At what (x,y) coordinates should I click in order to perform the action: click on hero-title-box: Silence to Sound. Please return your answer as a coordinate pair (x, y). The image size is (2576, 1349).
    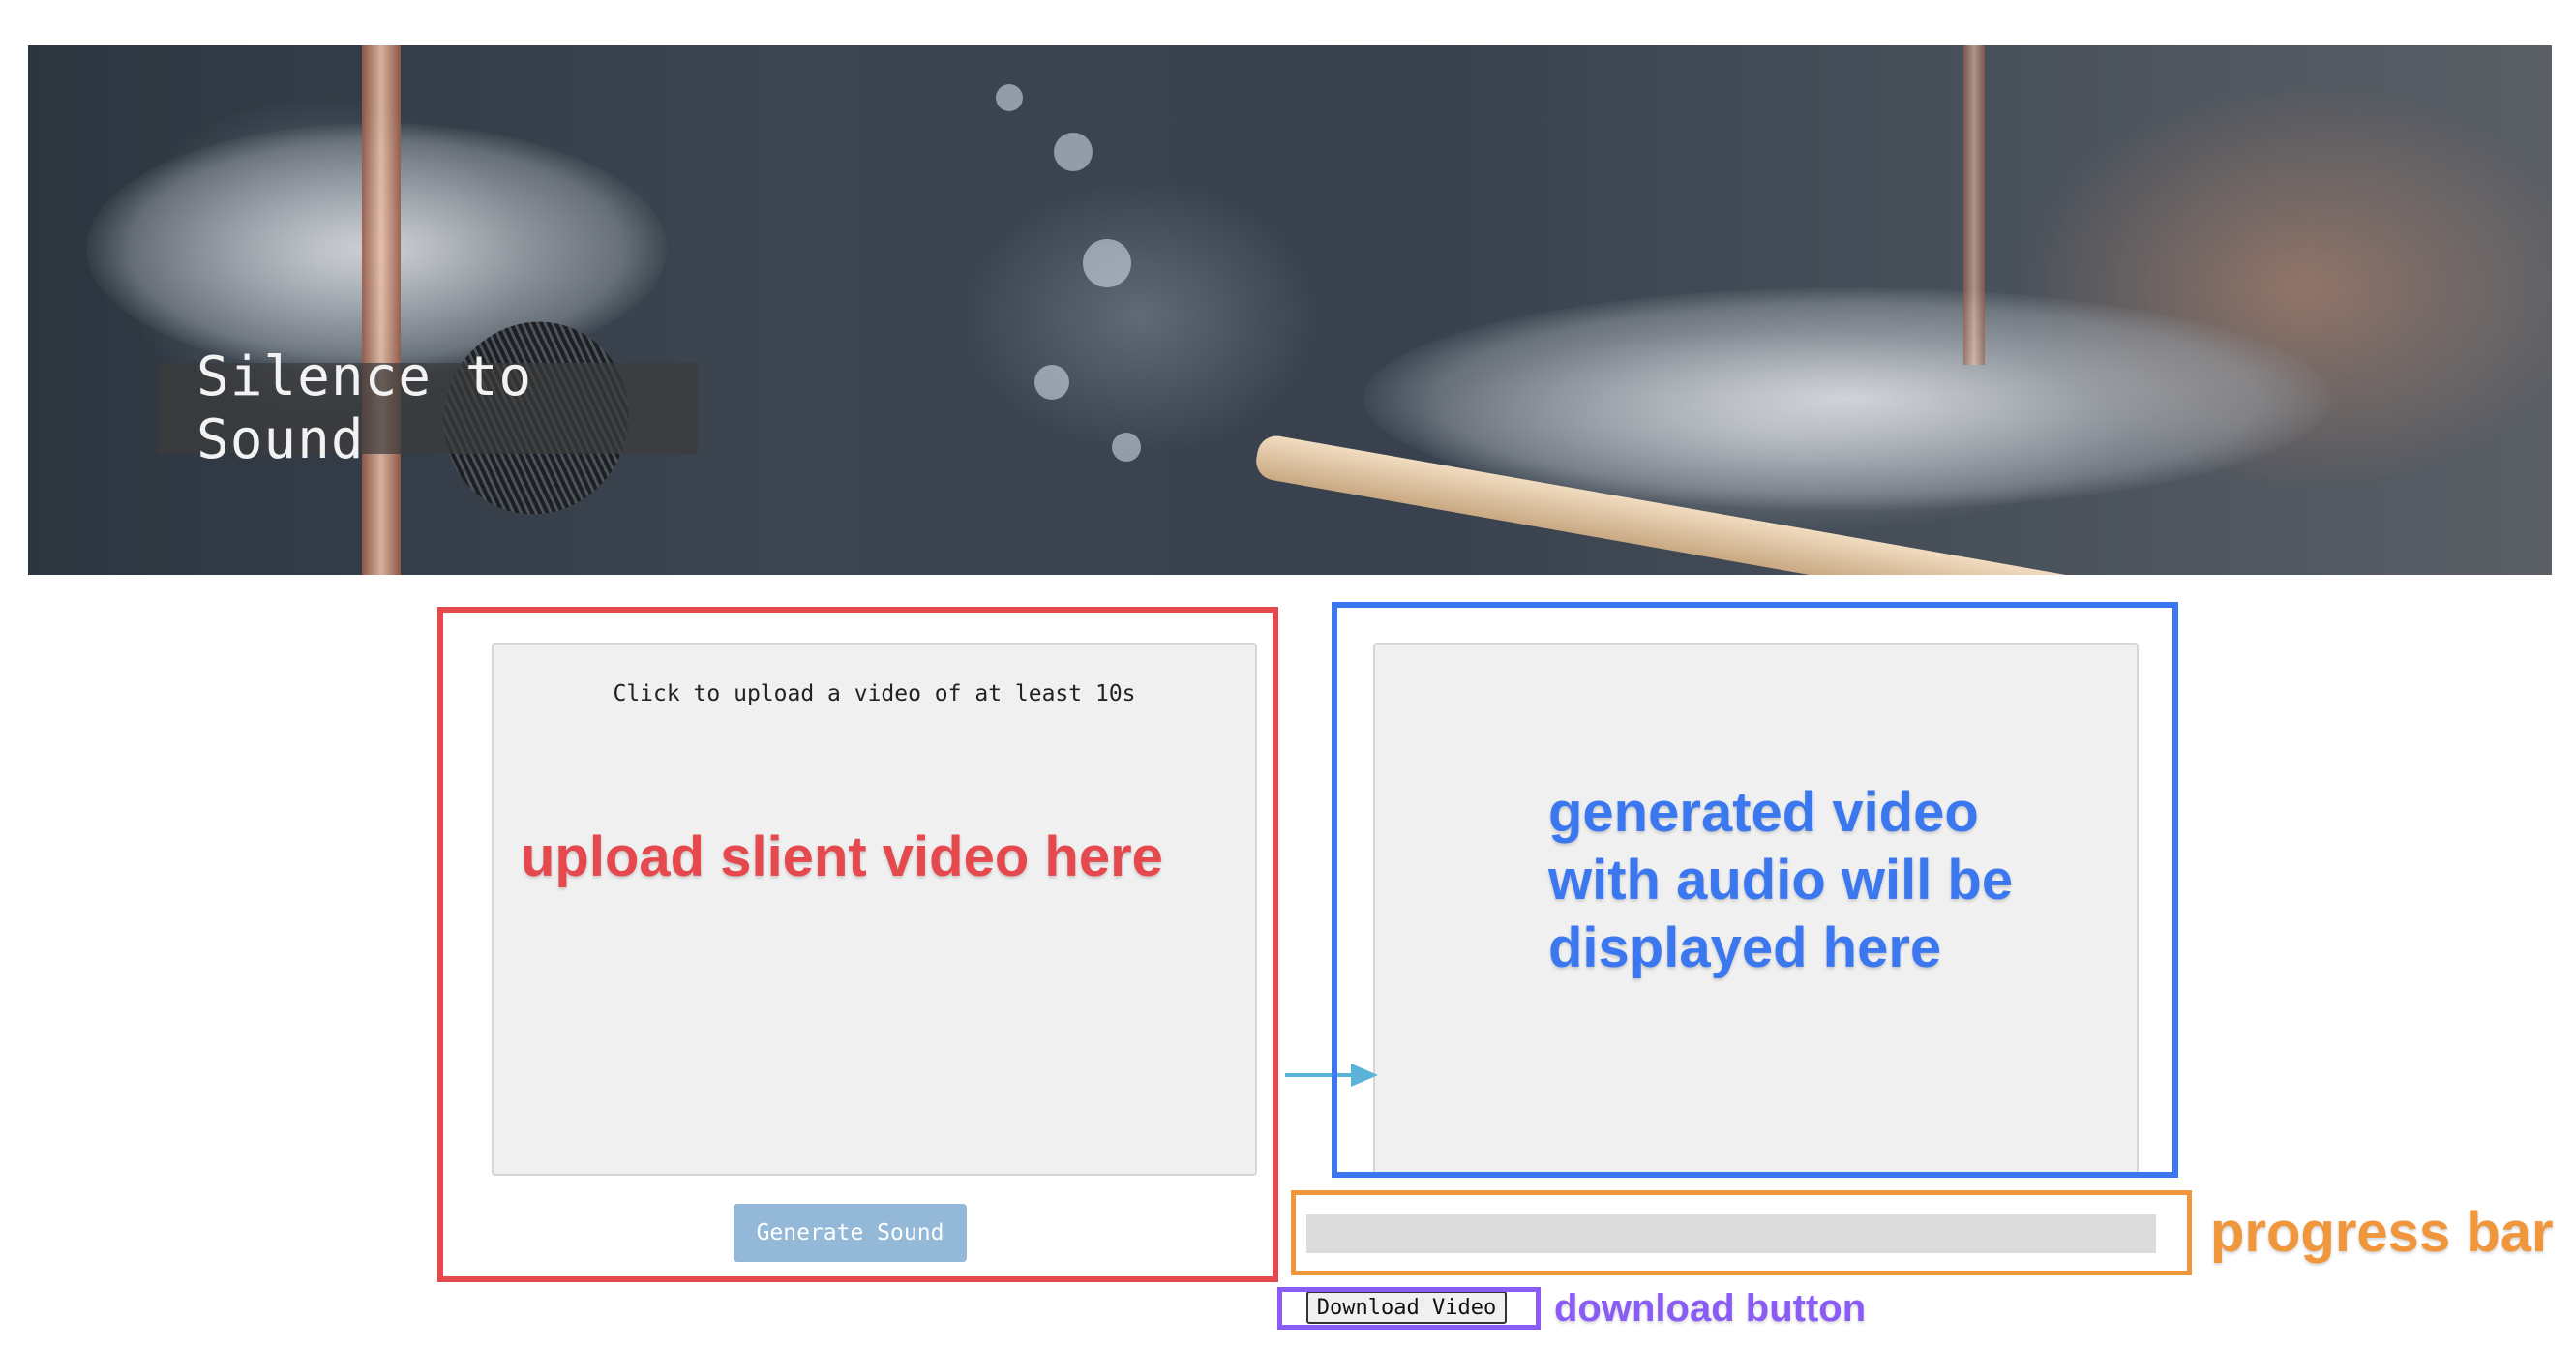
    Looking at the image, I should click on (428, 408).